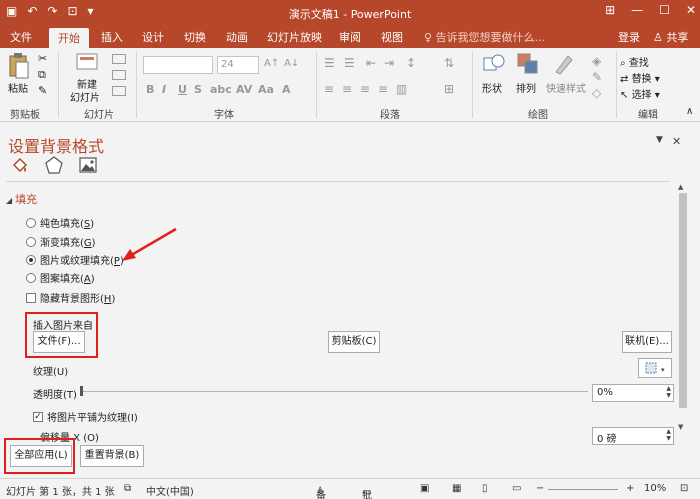 This screenshot has height=499, width=700. Describe the element at coordinates (87, 62) in the screenshot. I see `new-slide-icon` at that location.